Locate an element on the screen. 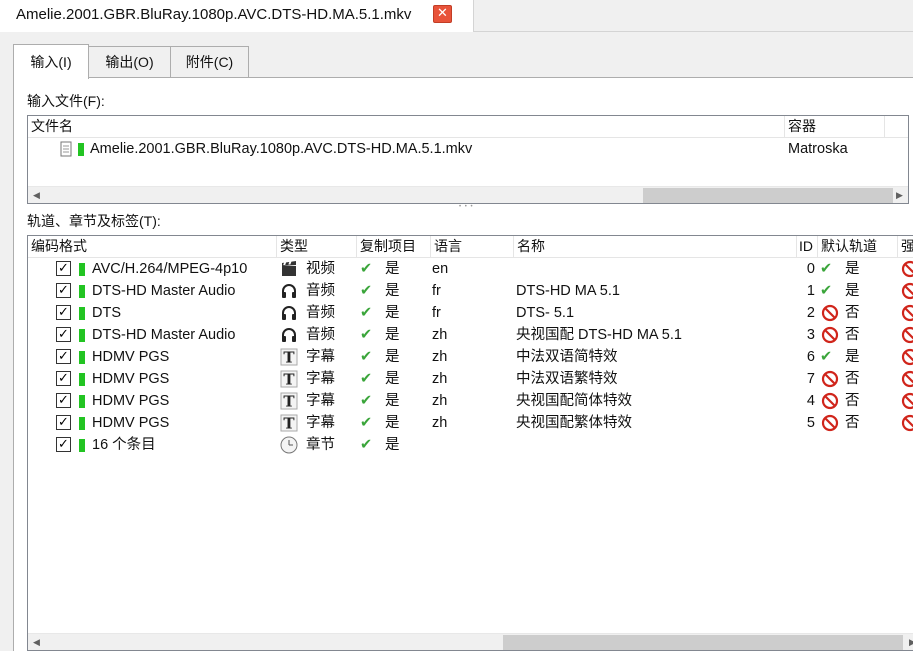 This screenshot has height=651, width=913. track-row: ✓ DTS 音频 ✔ 是 fr DTS- 5.1 2 否 is located at coordinates (470, 313).